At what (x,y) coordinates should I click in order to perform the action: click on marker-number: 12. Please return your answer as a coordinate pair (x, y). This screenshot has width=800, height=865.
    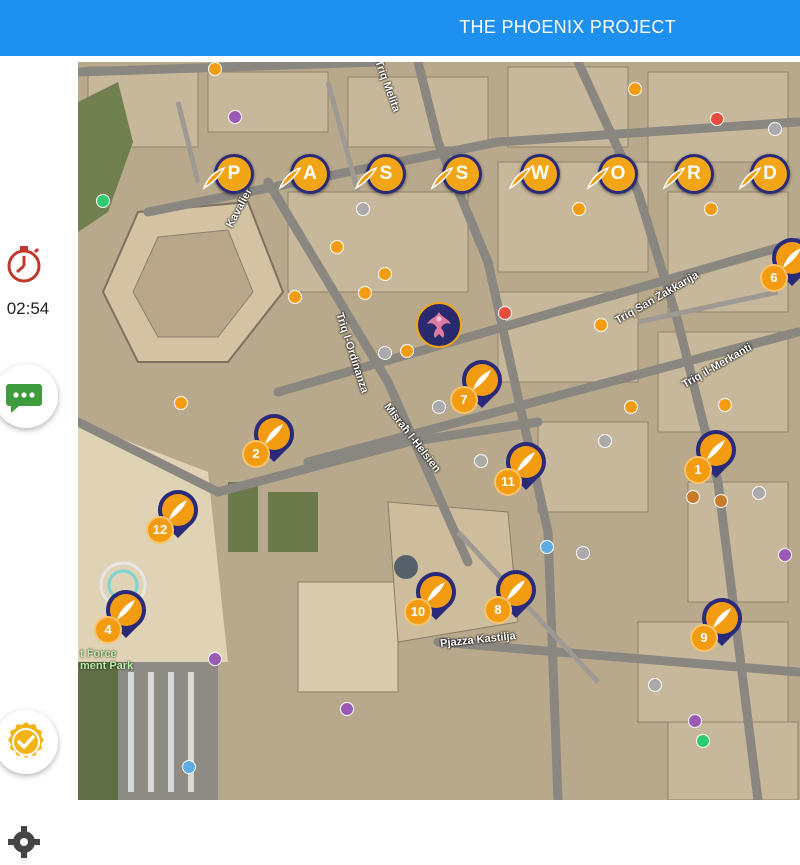
    Looking at the image, I should click on (160, 530).